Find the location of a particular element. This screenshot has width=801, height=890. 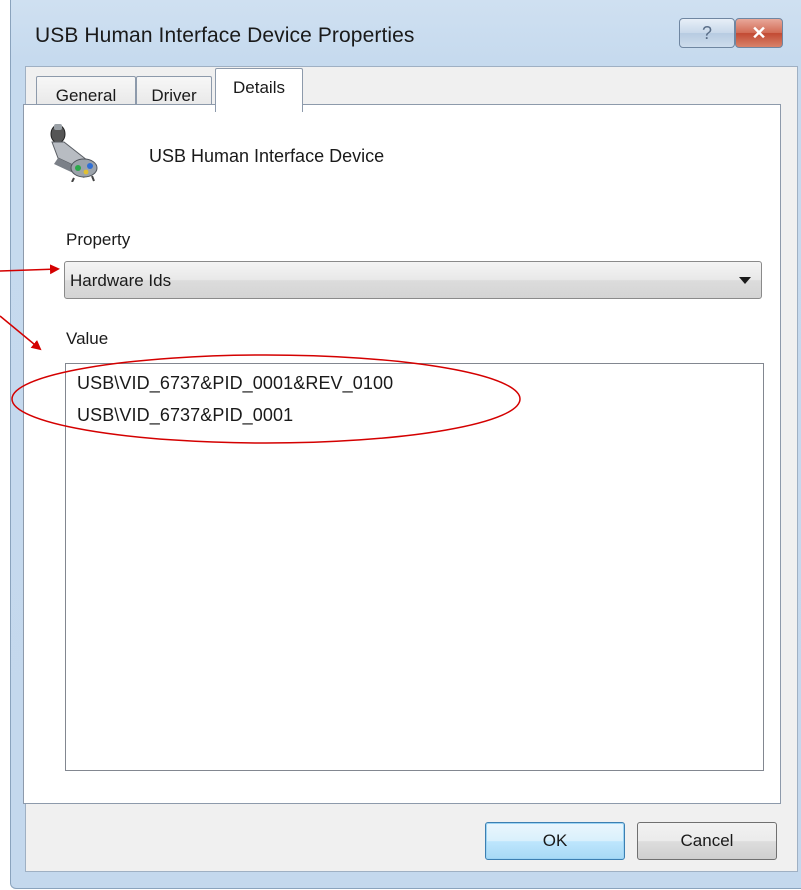

device-name: USB Human Interface Device is located at coordinates (267, 156).